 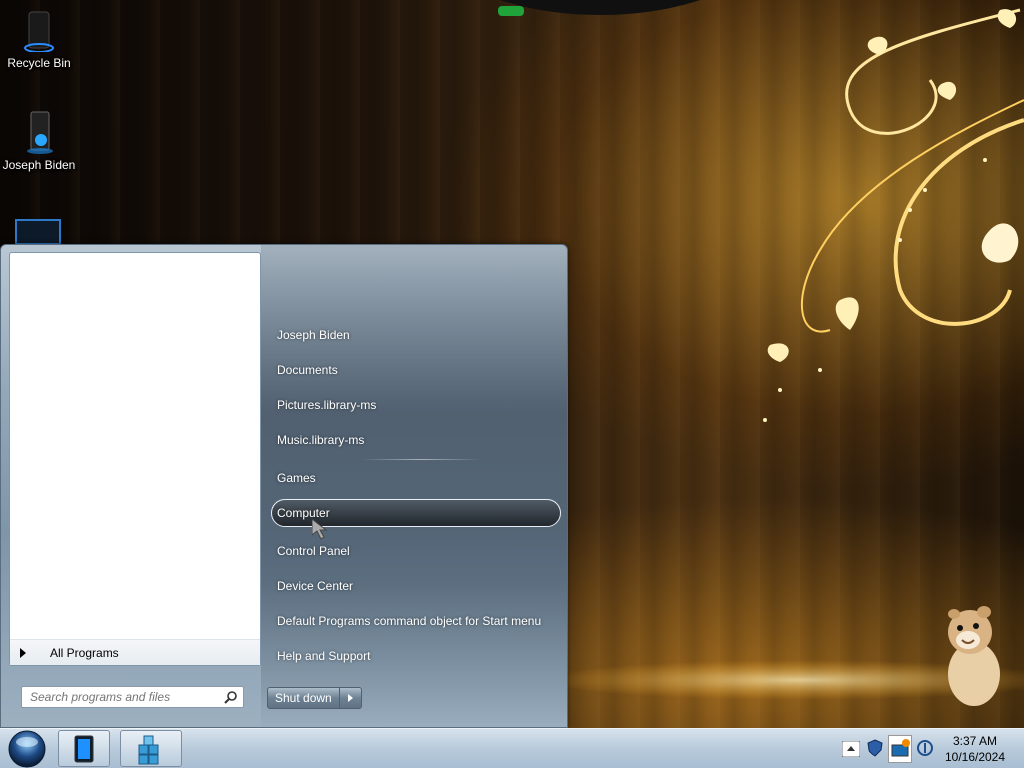 What do you see at coordinates (27, 749) in the screenshot?
I see `start-button` at bounding box center [27, 749].